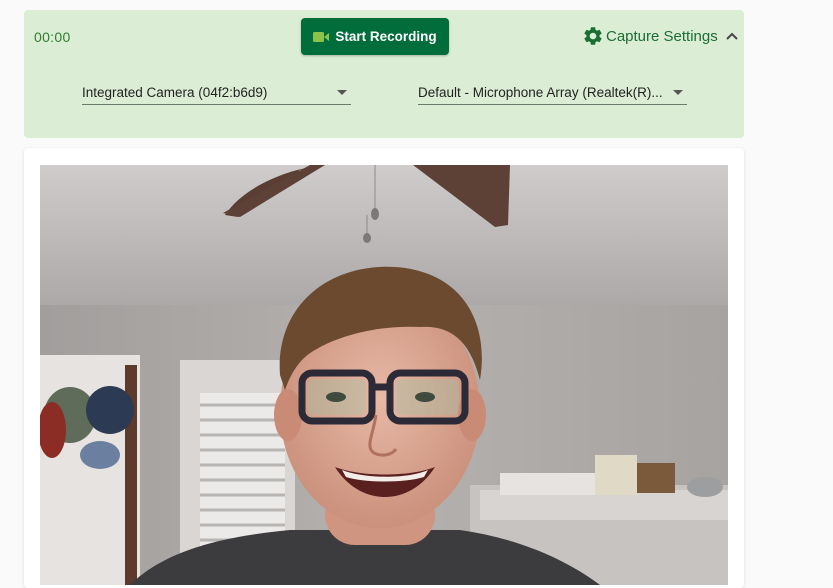  I want to click on chevron-up-icon, so click(732, 36).